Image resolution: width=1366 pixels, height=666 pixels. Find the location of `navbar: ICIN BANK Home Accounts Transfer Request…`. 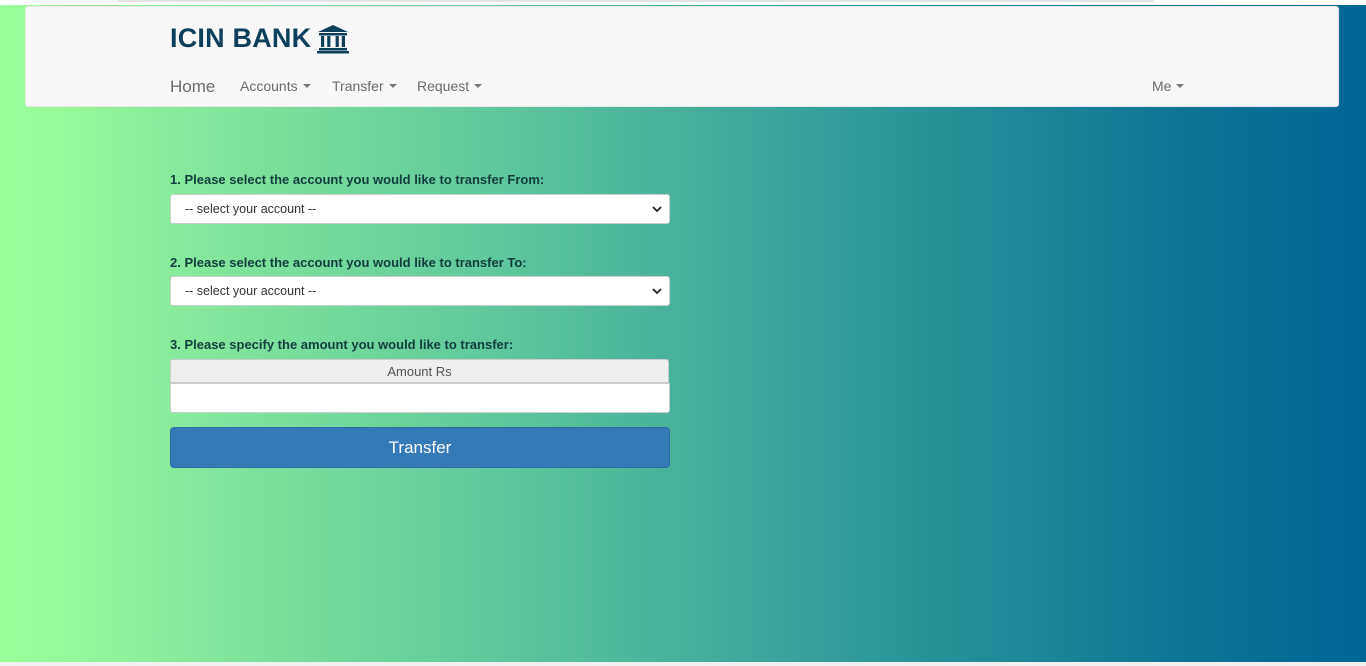

navbar: ICIN BANK Home Accounts Transfer Request… is located at coordinates (682, 56).